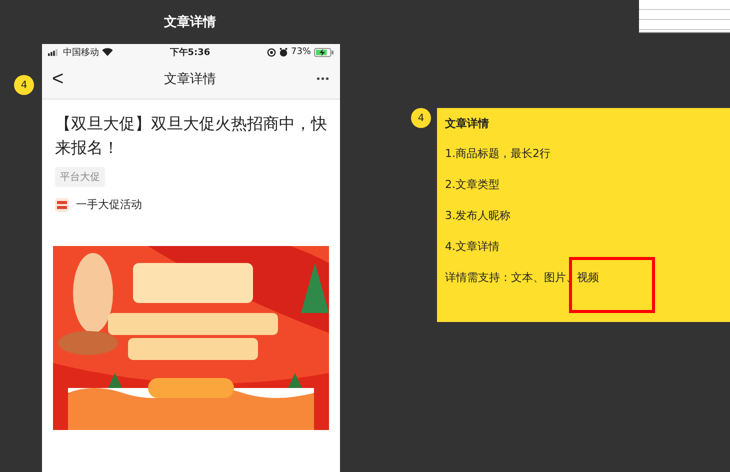 This screenshot has width=730, height=472. Describe the element at coordinates (472, 246) in the screenshot. I see `note-line: 4.文章详情` at that location.